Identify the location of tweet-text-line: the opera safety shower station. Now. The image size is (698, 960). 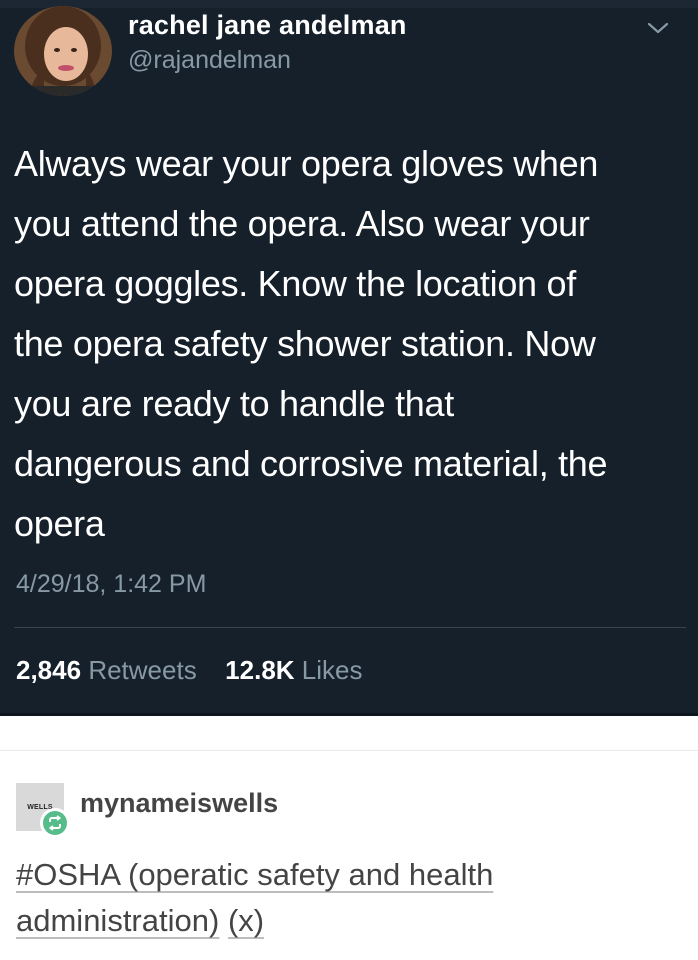
(305, 343).